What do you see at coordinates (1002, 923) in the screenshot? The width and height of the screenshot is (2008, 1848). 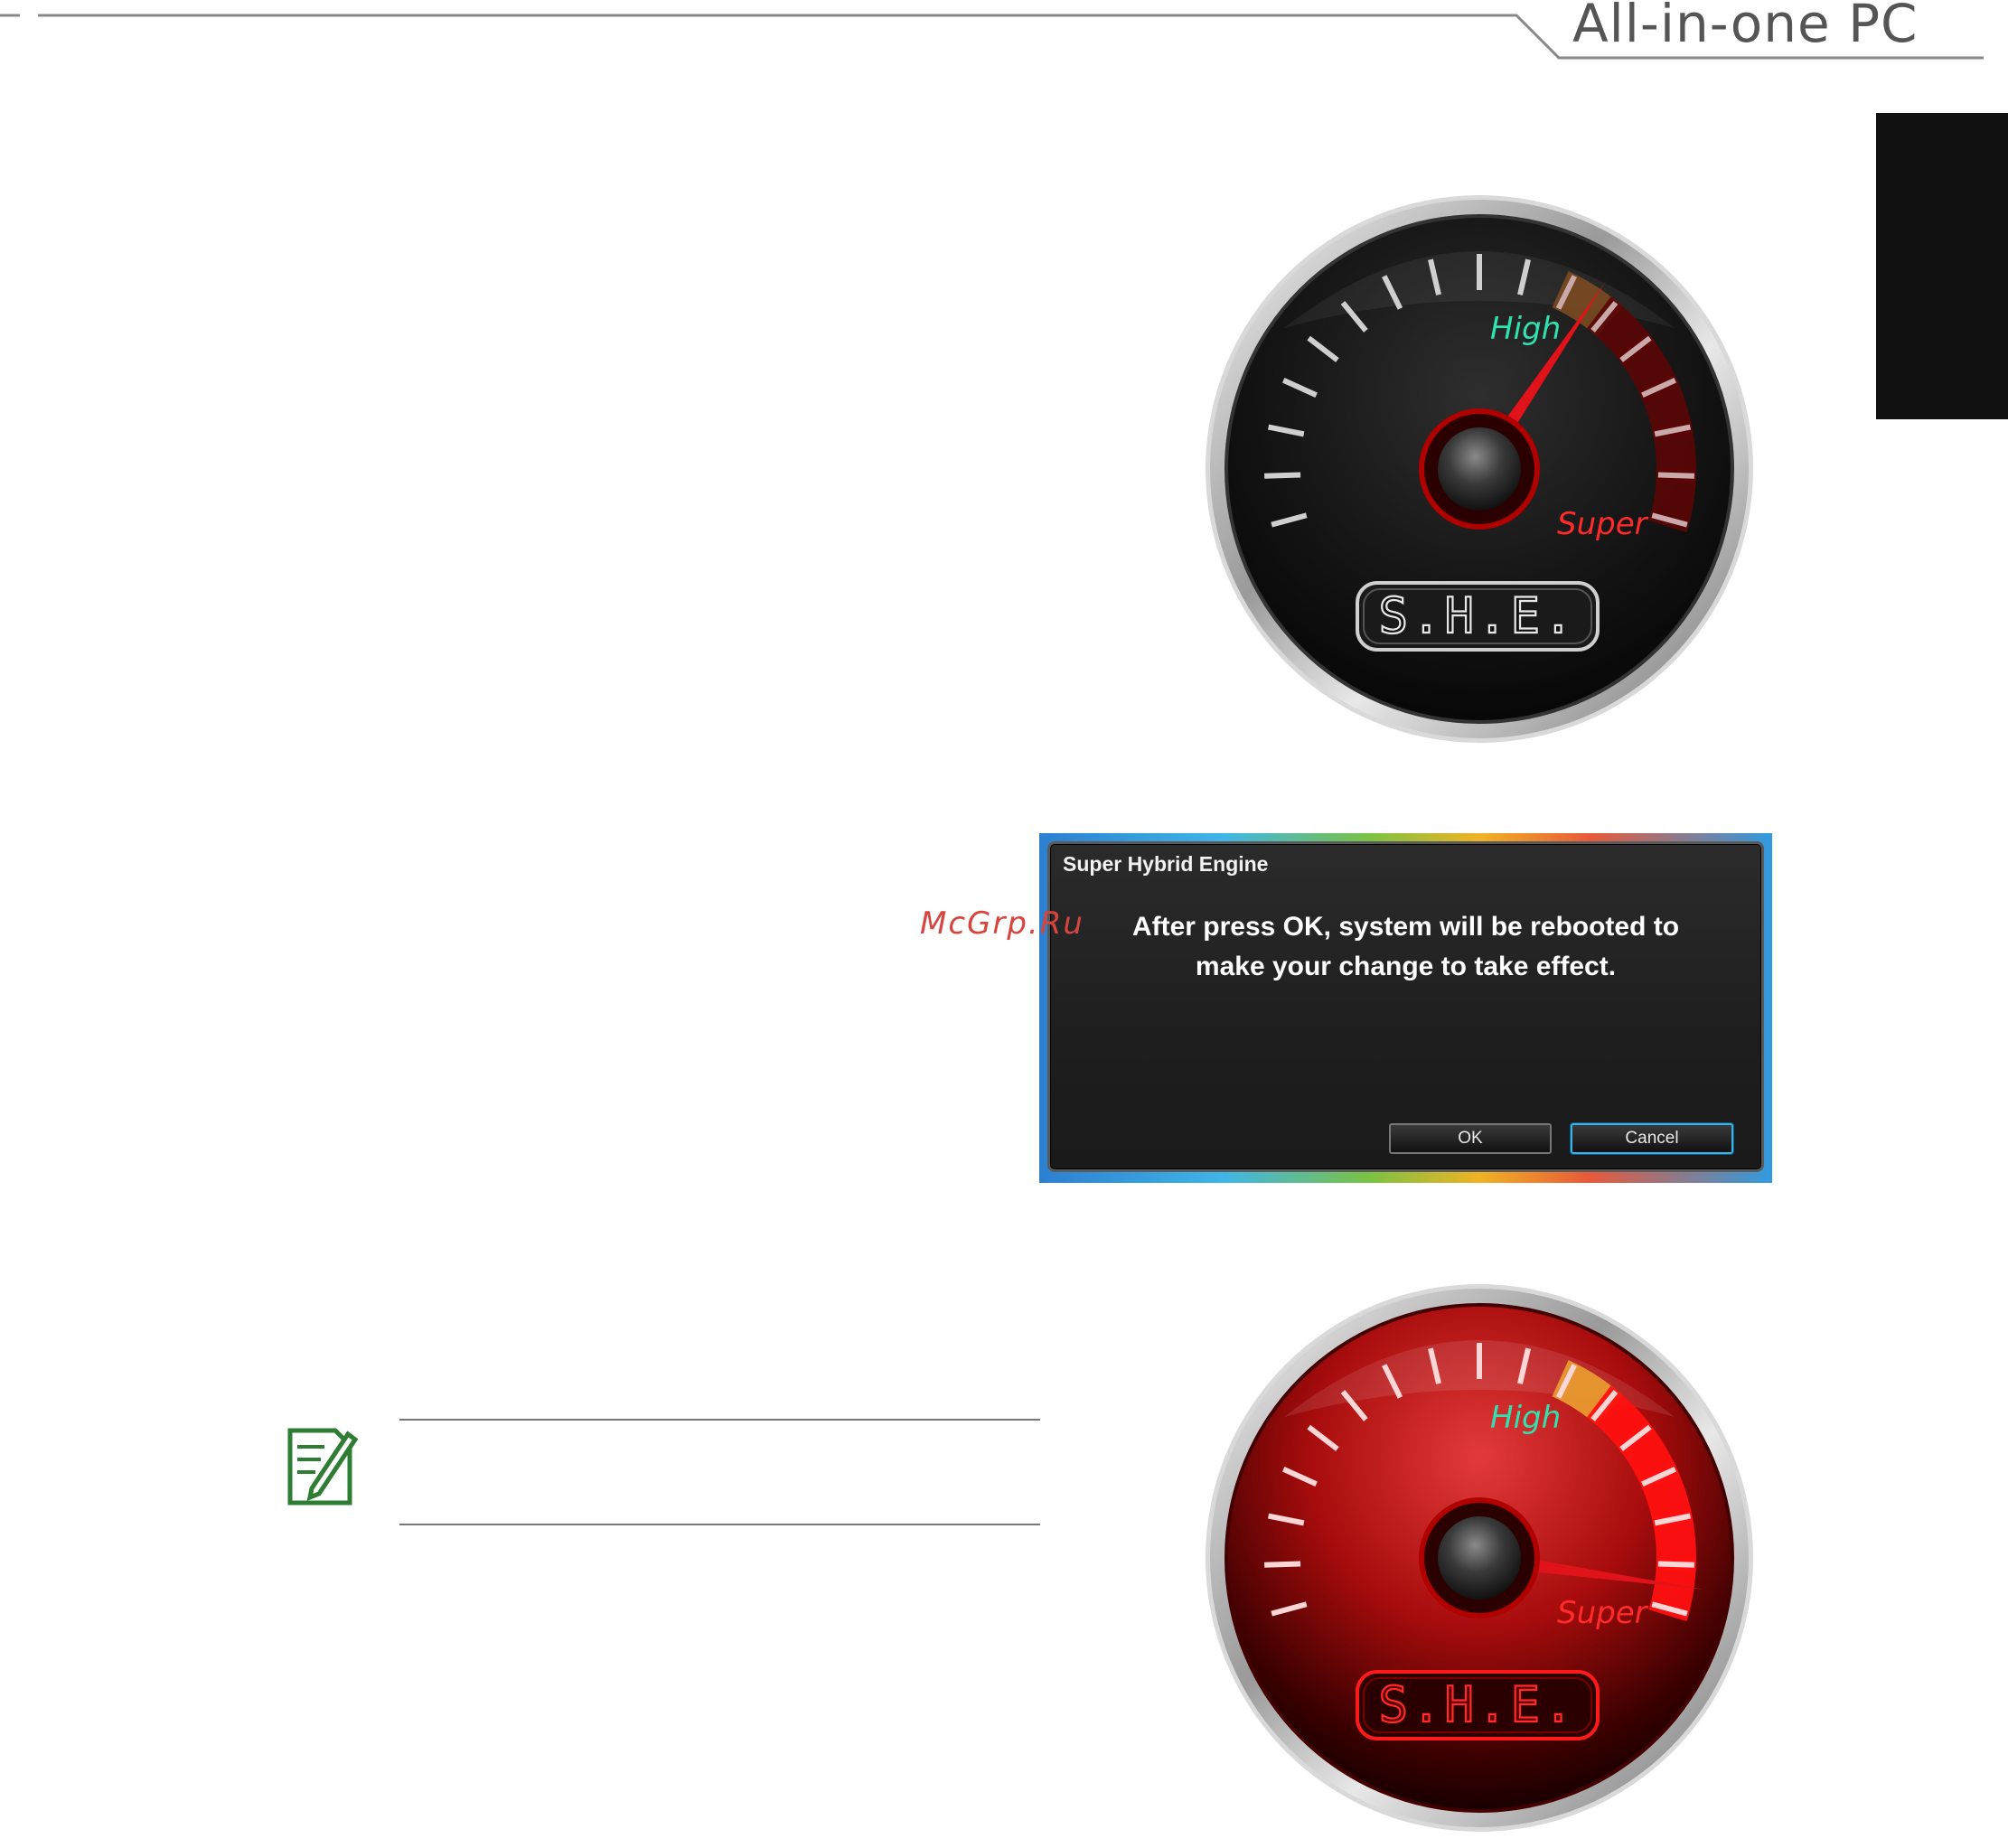 I see `watermark: McGrp.Ru` at bounding box center [1002, 923].